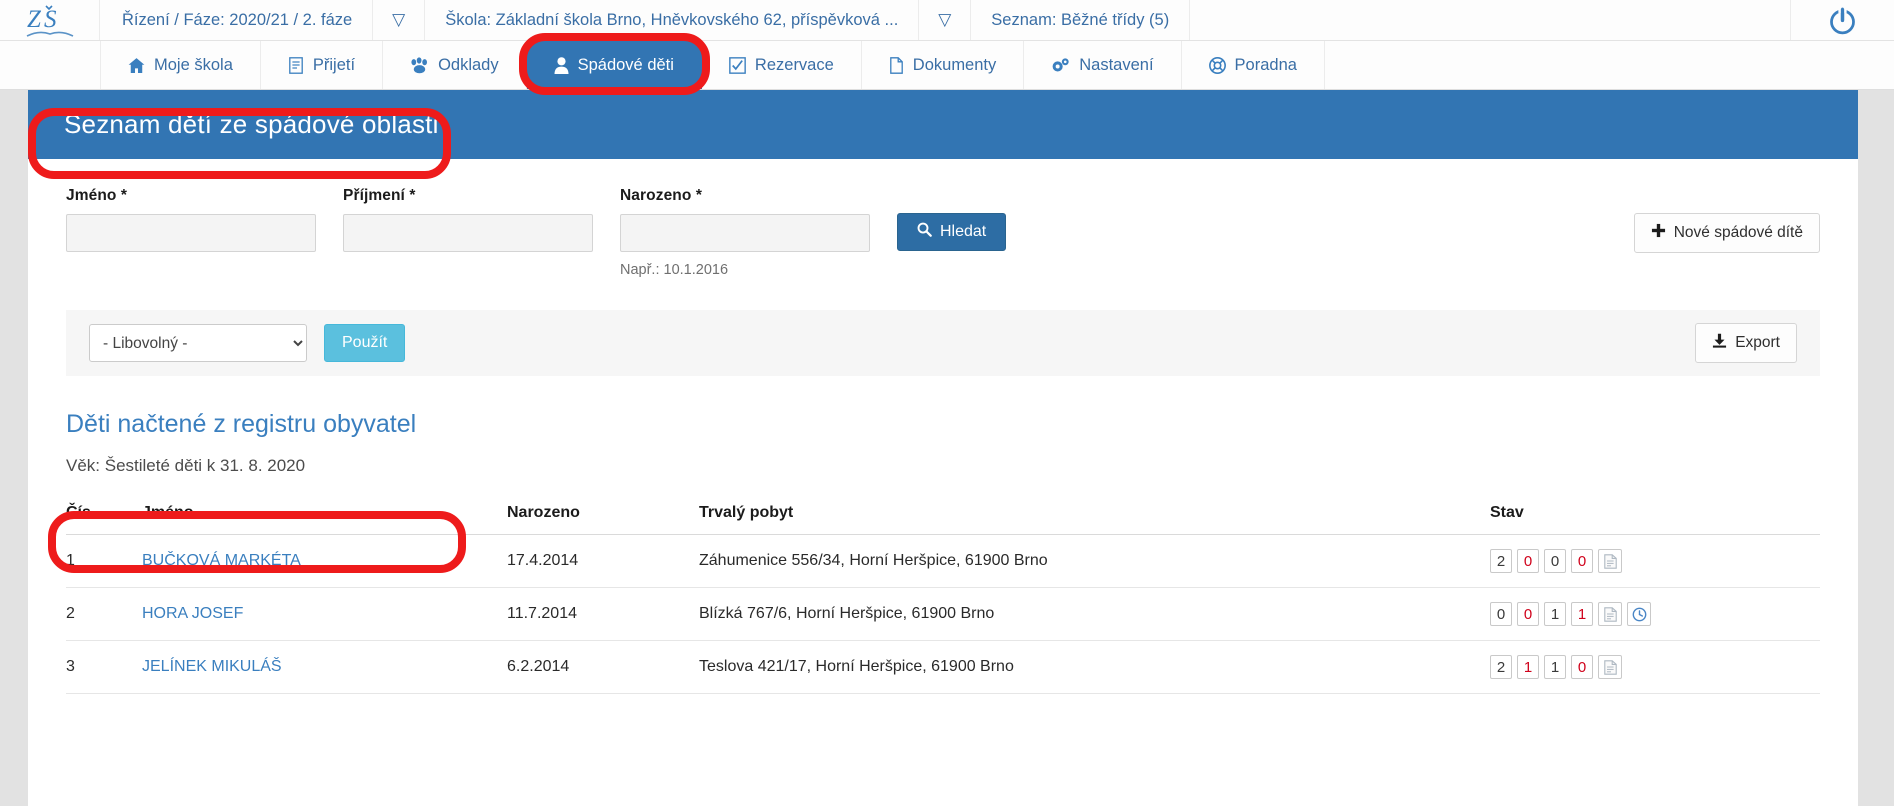 The height and width of the screenshot is (806, 1894). I want to click on home-icon, so click(136, 65).